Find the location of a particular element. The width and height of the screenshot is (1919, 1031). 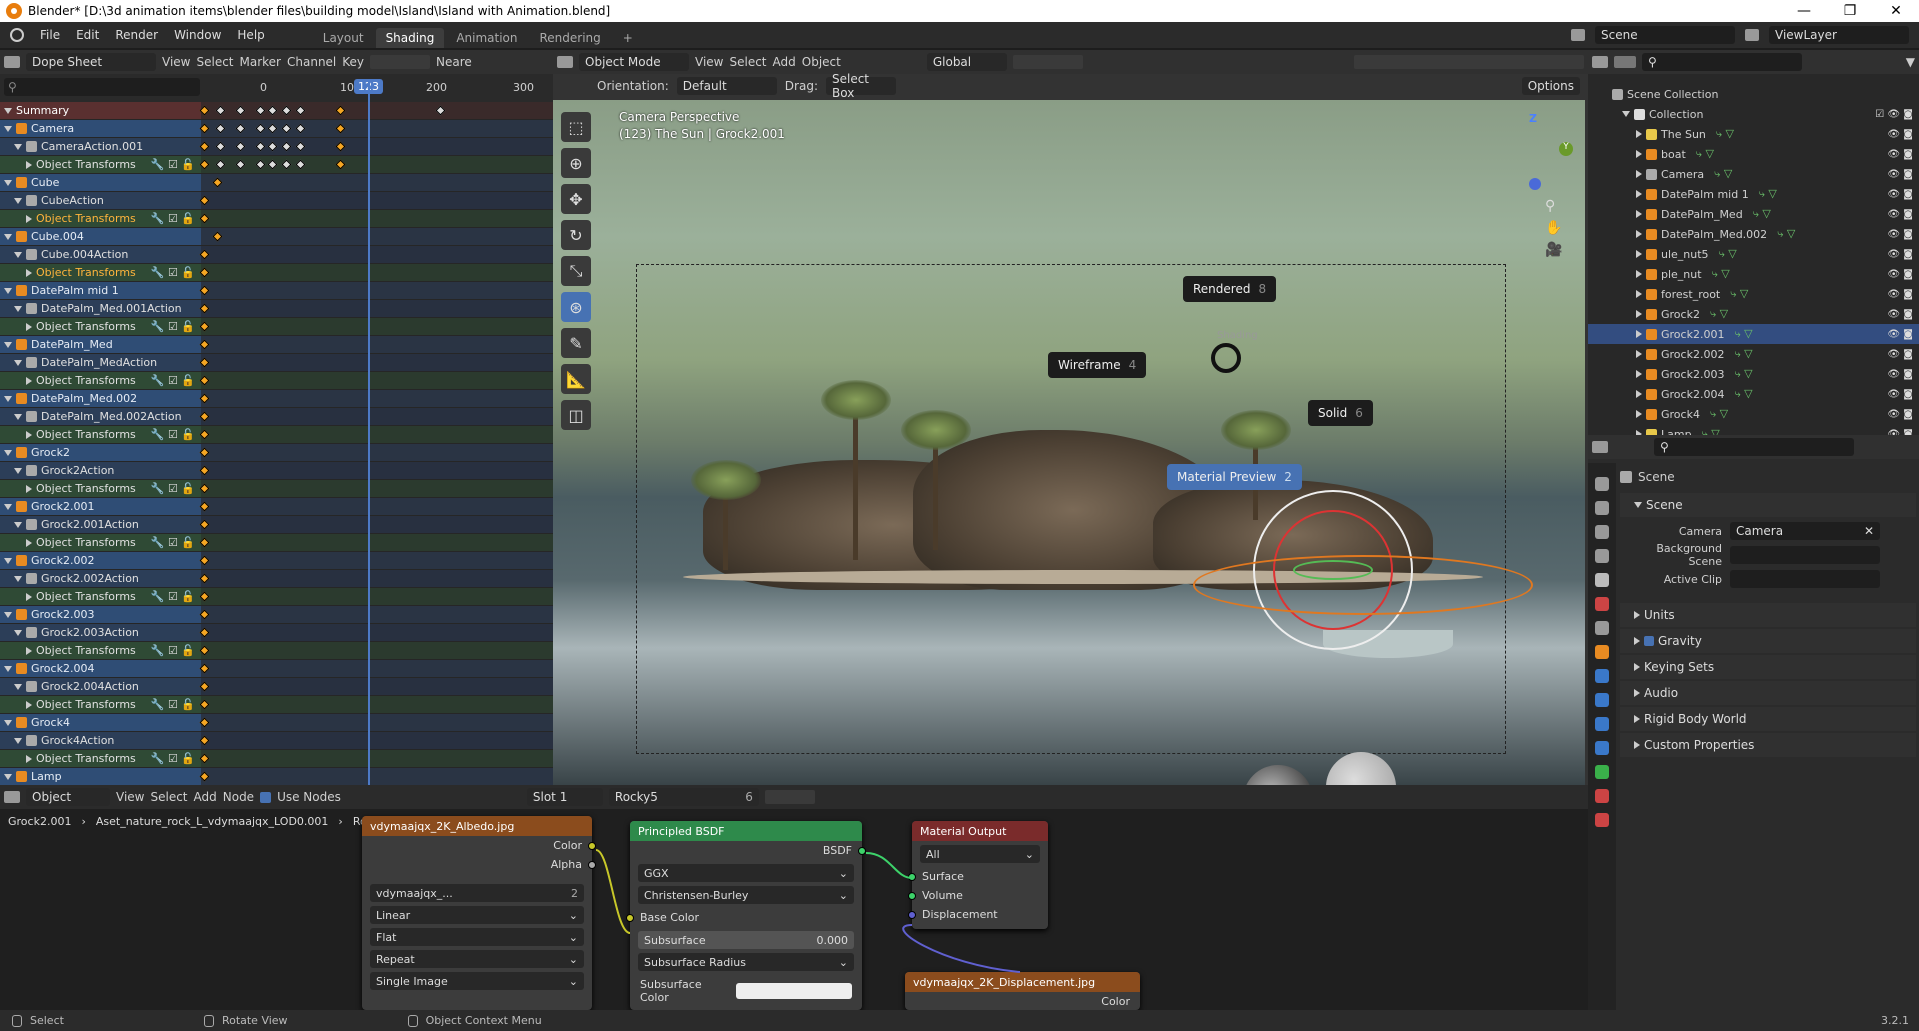

transform-orientation-select: Global is located at coordinates (966, 62).